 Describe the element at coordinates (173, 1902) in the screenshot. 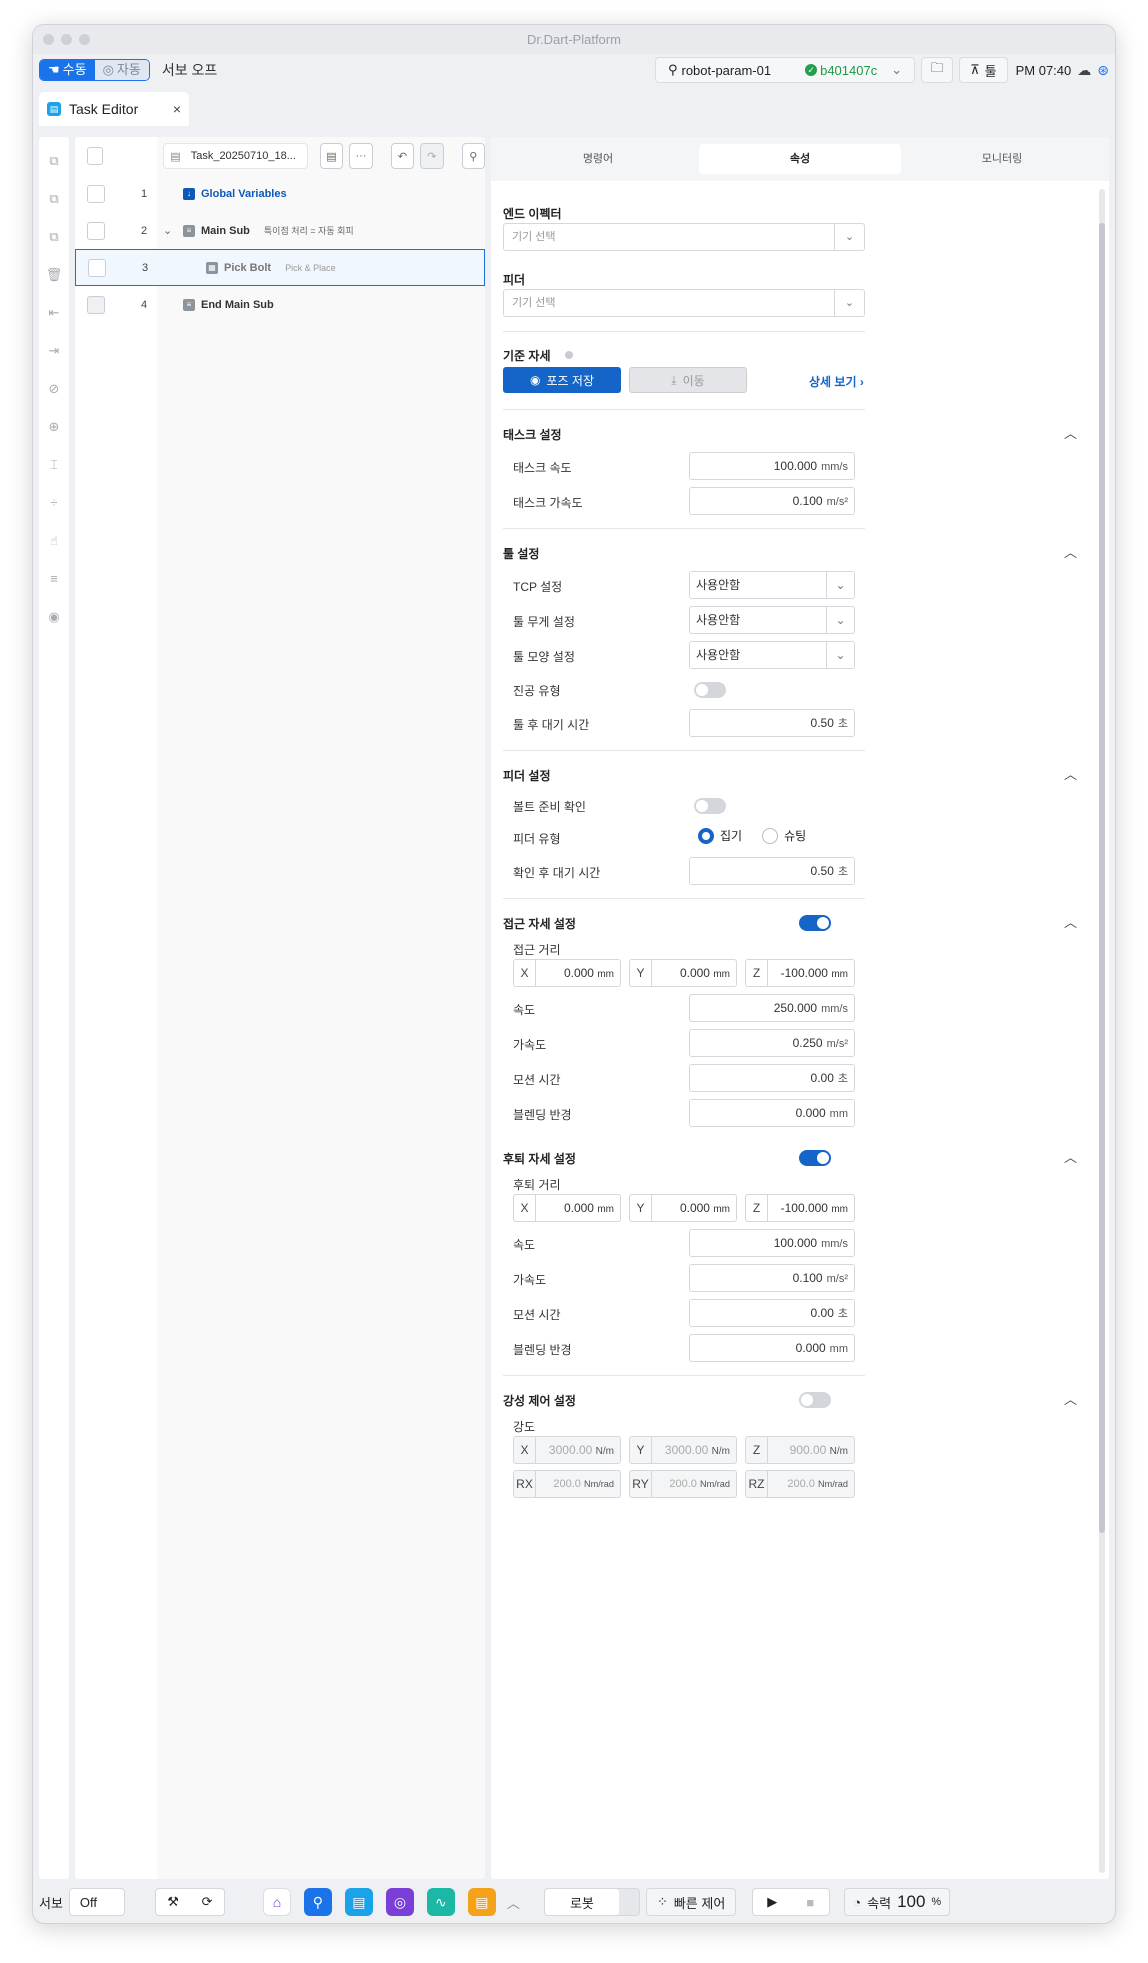

I see `wrench-icon: ⚒` at that location.